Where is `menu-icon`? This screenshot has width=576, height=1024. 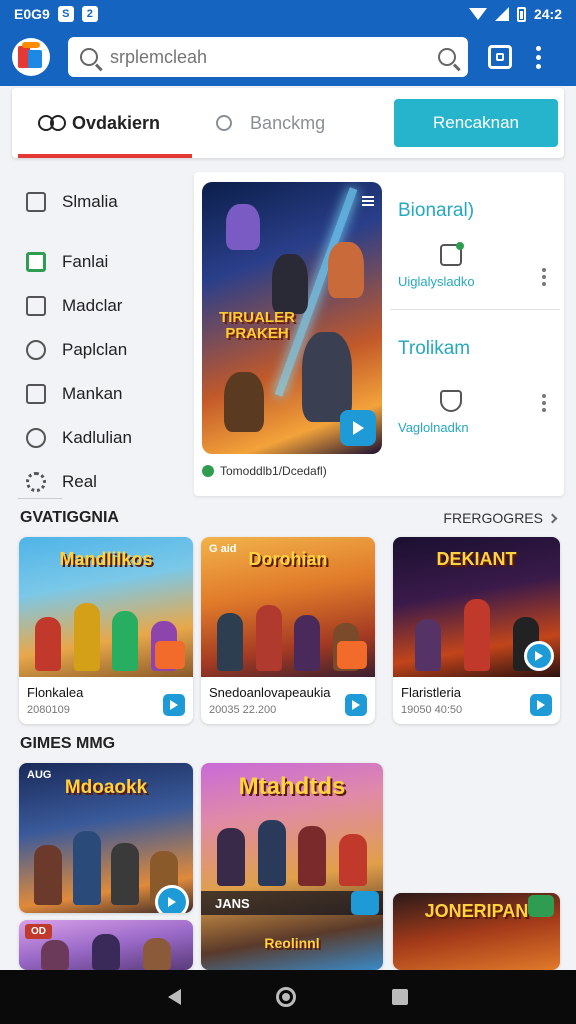
menu-icon is located at coordinates (368, 201).